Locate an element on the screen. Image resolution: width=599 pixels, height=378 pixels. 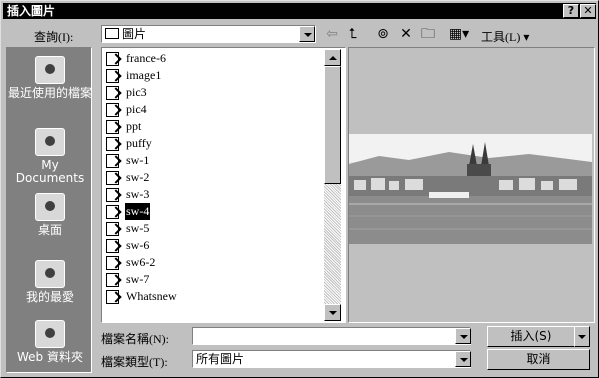
look-in-dropdown: 圖片 is located at coordinates (208, 34).